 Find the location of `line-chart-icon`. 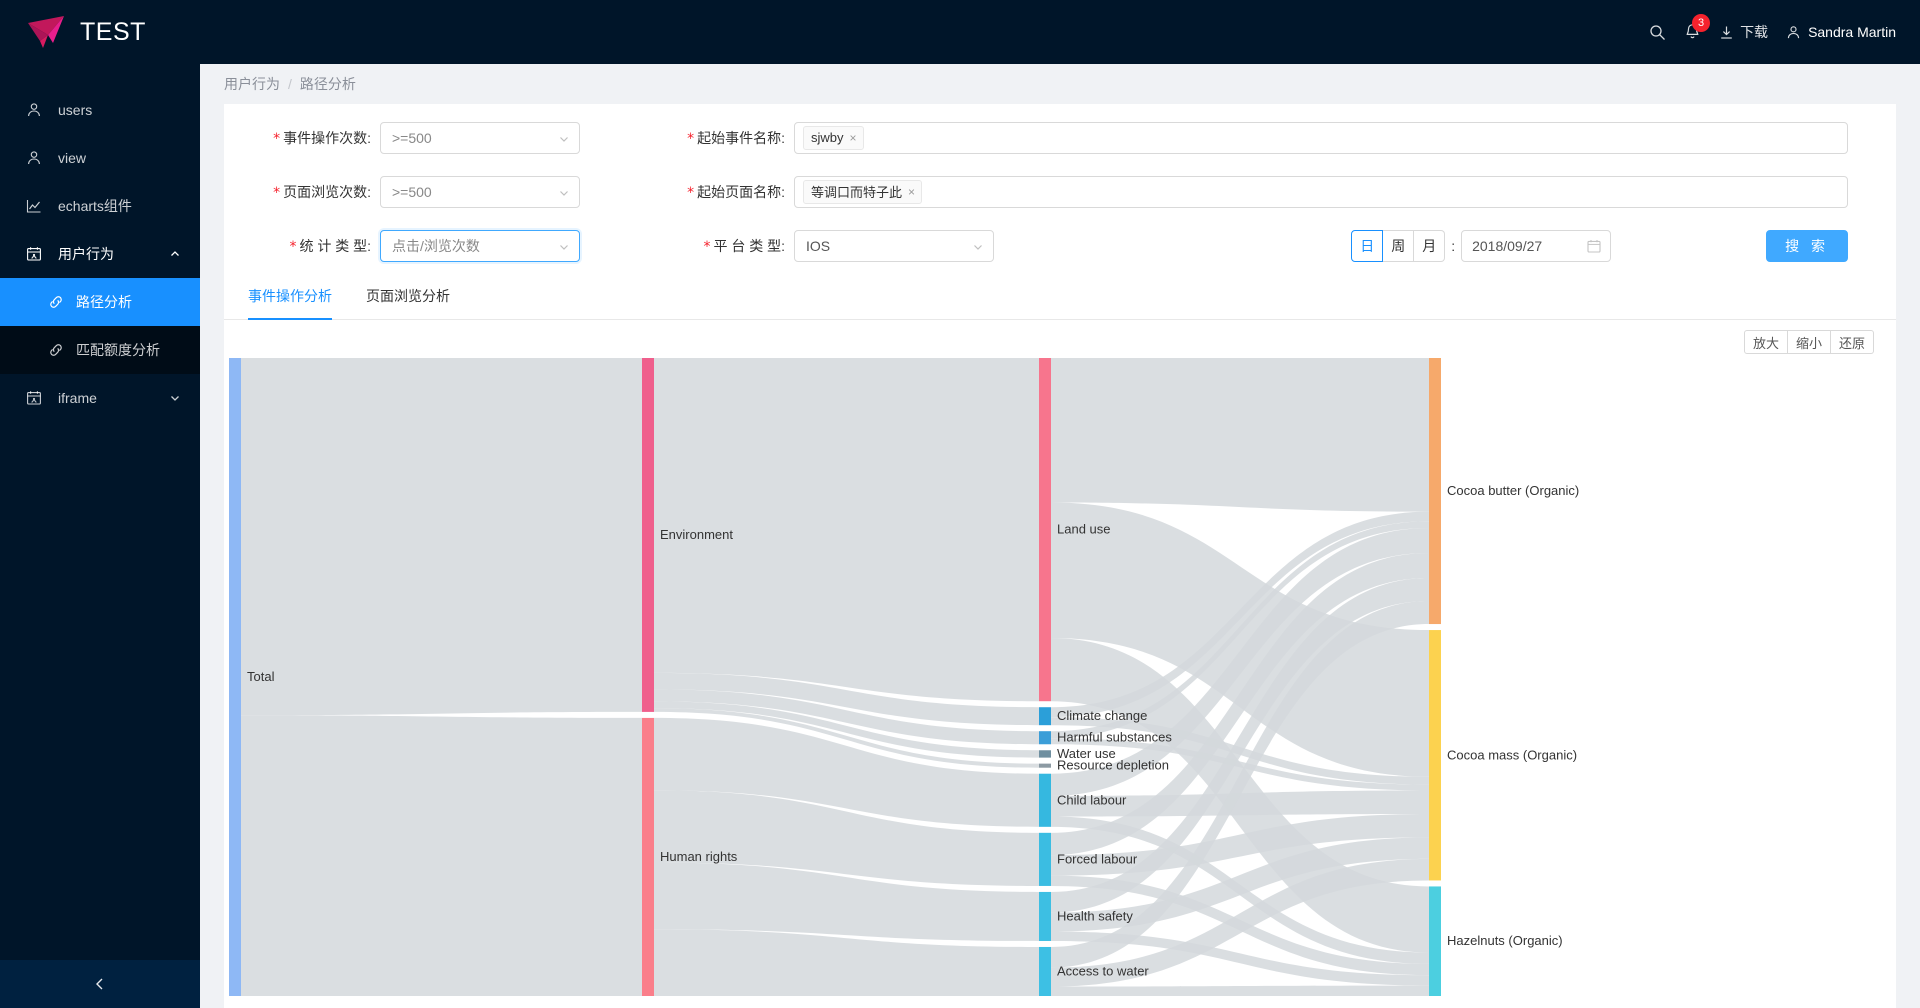

line-chart-icon is located at coordinates (33, 206).